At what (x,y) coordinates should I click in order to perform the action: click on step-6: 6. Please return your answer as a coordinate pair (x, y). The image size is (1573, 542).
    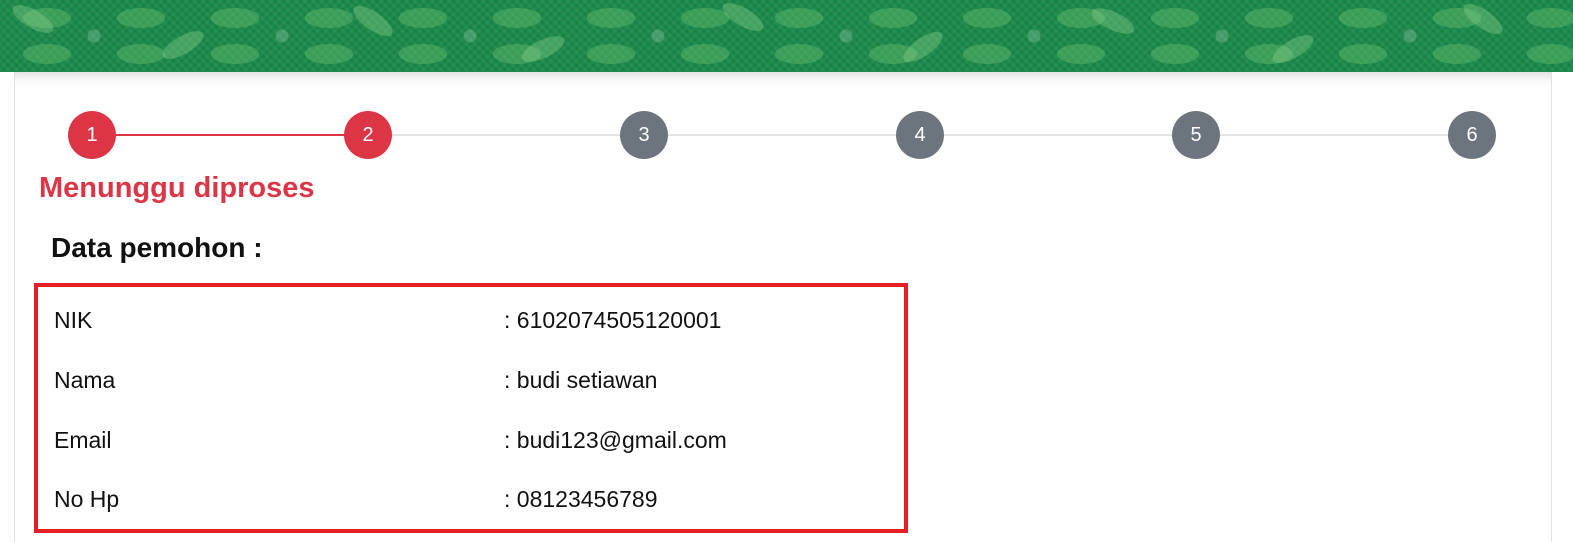
    Looking at the image, I should click on (1472, 135).